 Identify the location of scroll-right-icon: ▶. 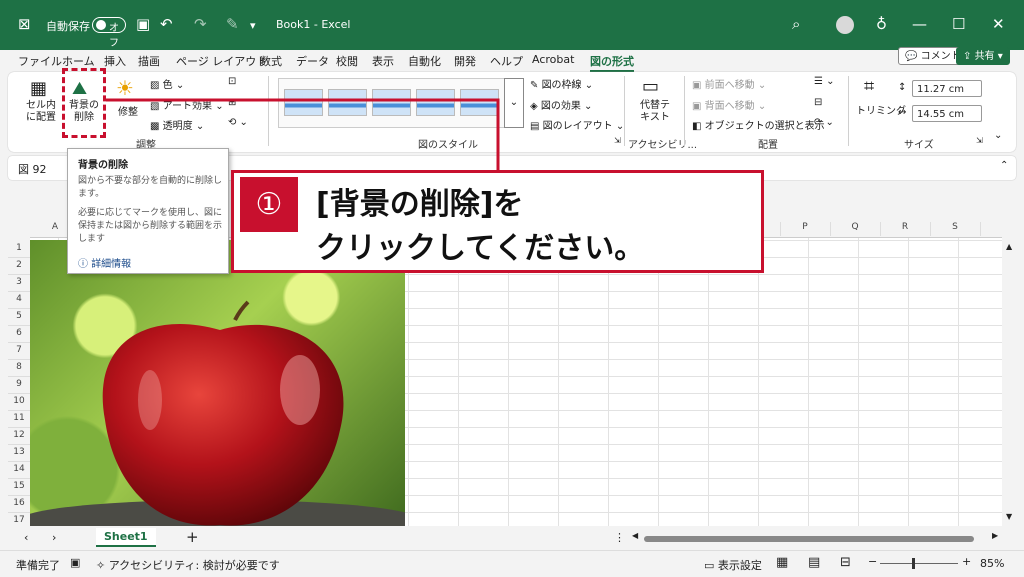
(995, 535).